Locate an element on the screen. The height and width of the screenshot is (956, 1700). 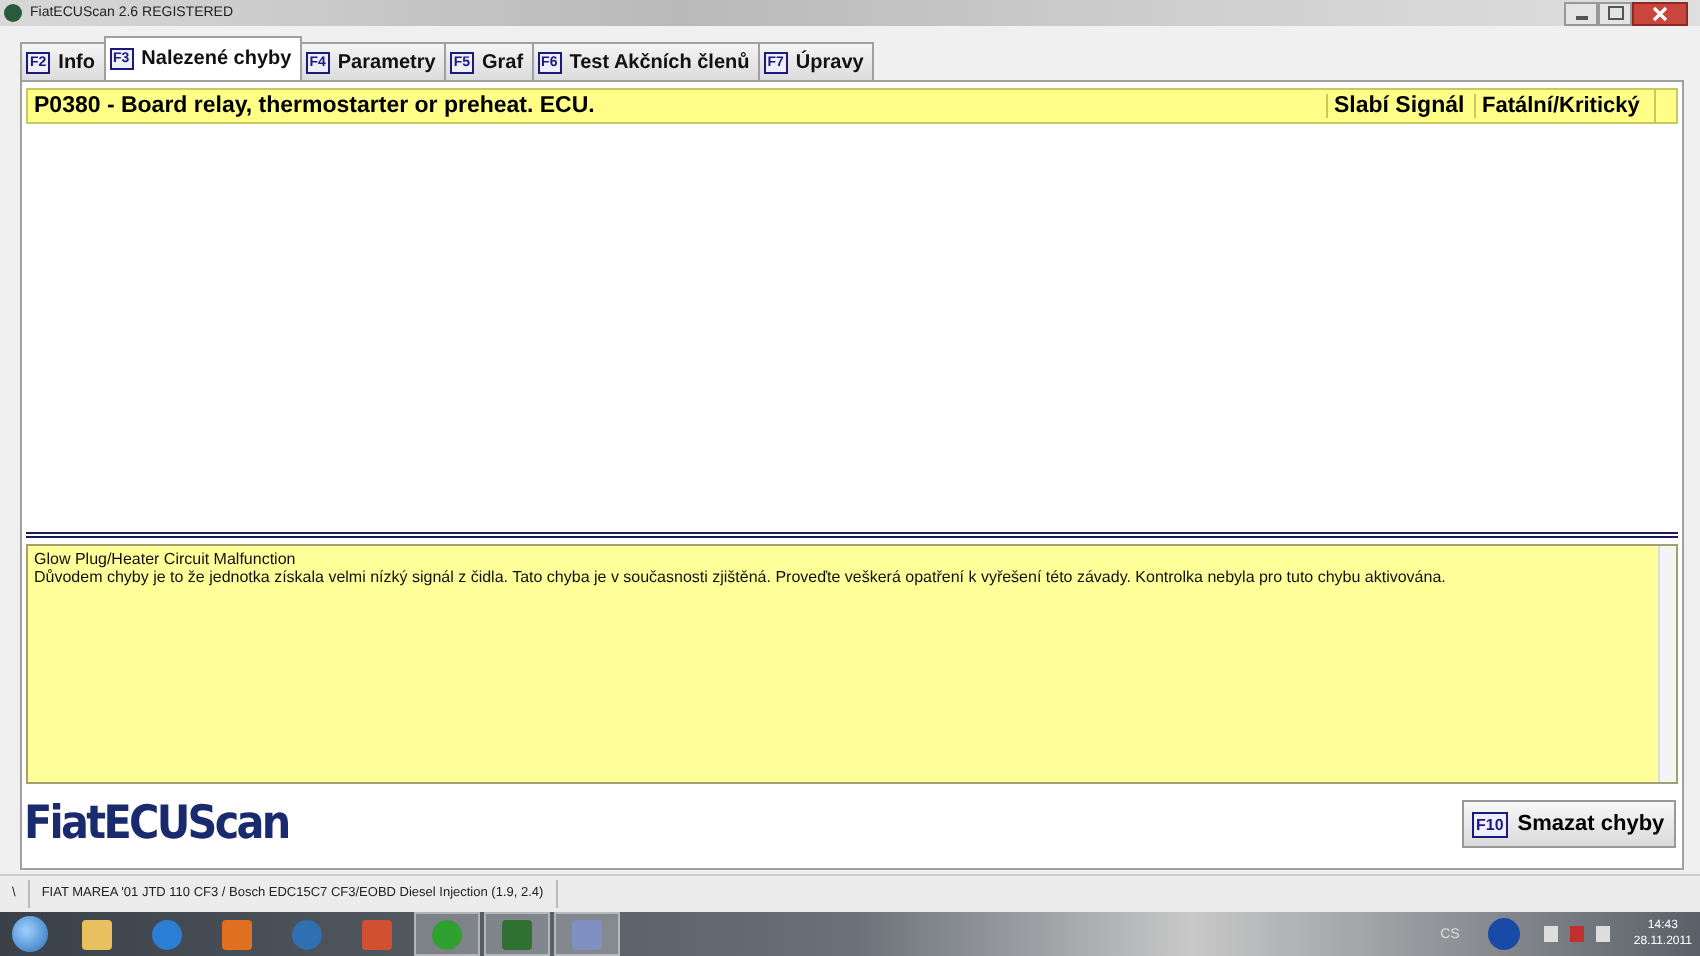
close-button is located at coordinates (1660, 13).